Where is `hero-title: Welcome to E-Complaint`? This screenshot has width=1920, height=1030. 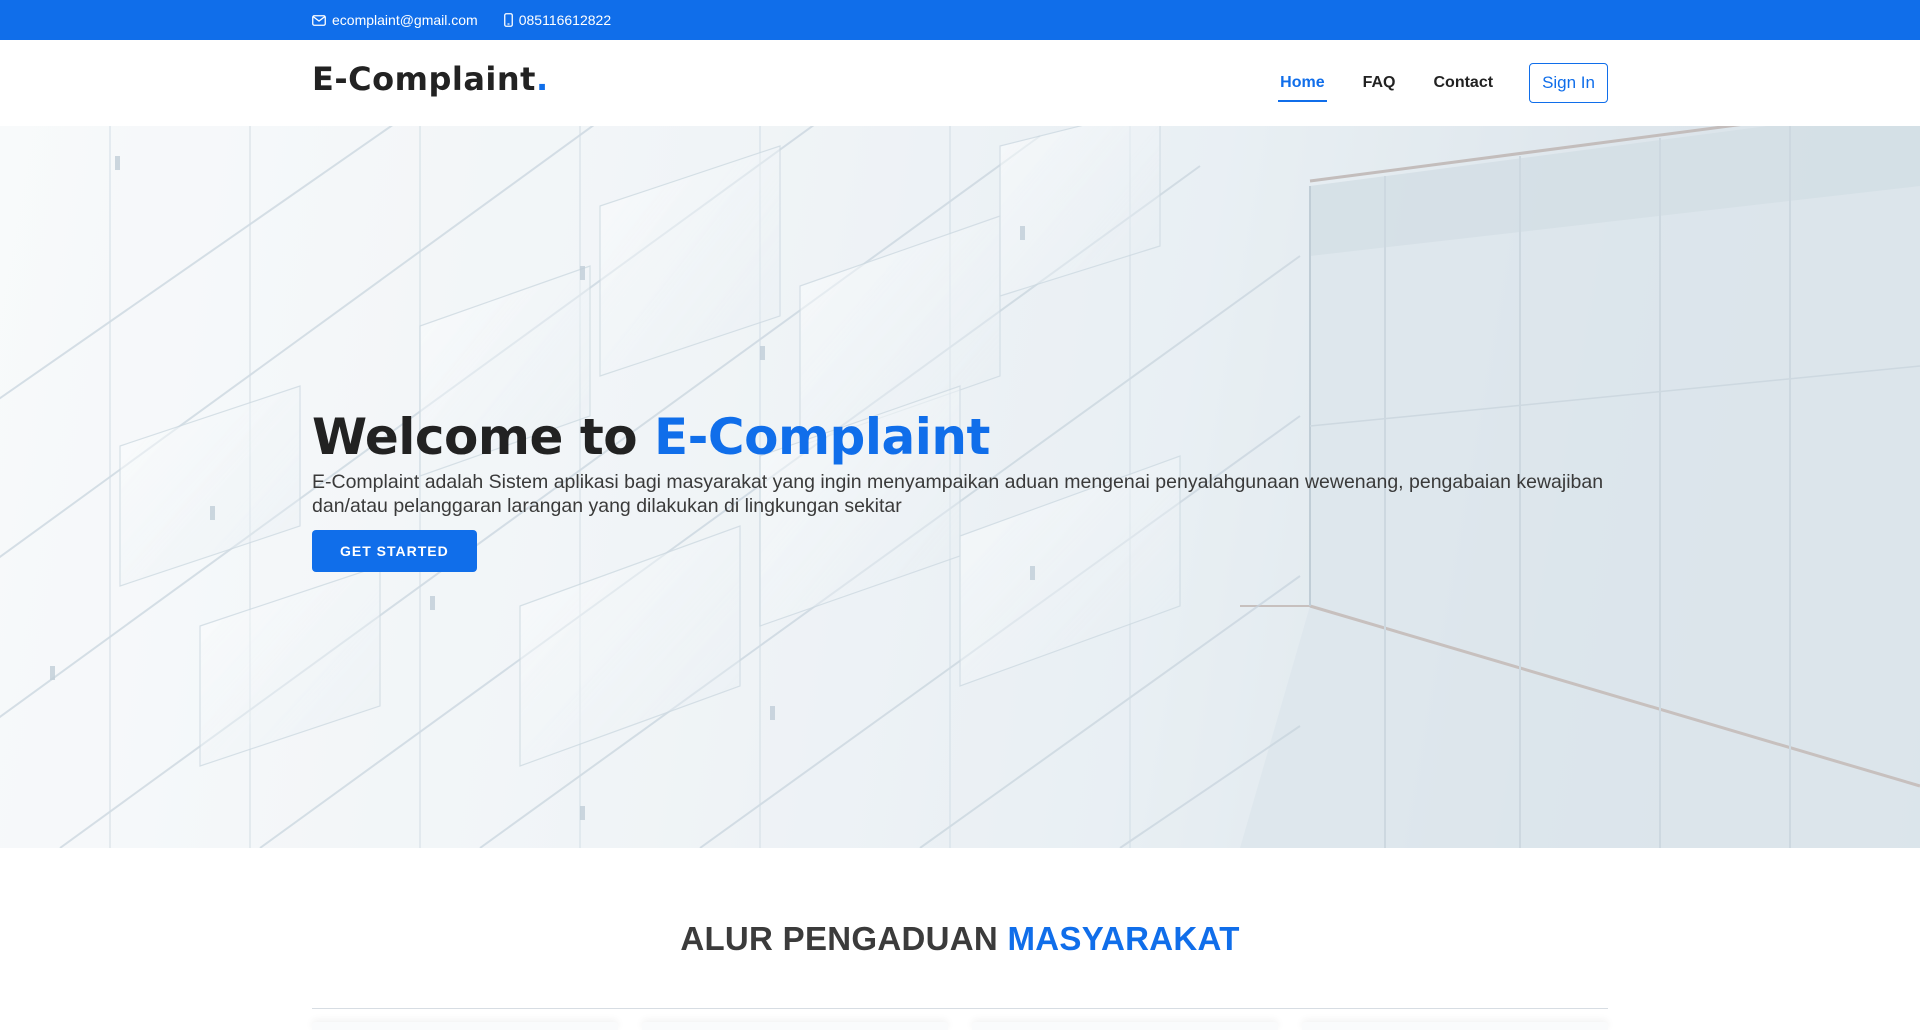
hero-title: Welcome to E-Complaint is located at coordinates (962, 437).